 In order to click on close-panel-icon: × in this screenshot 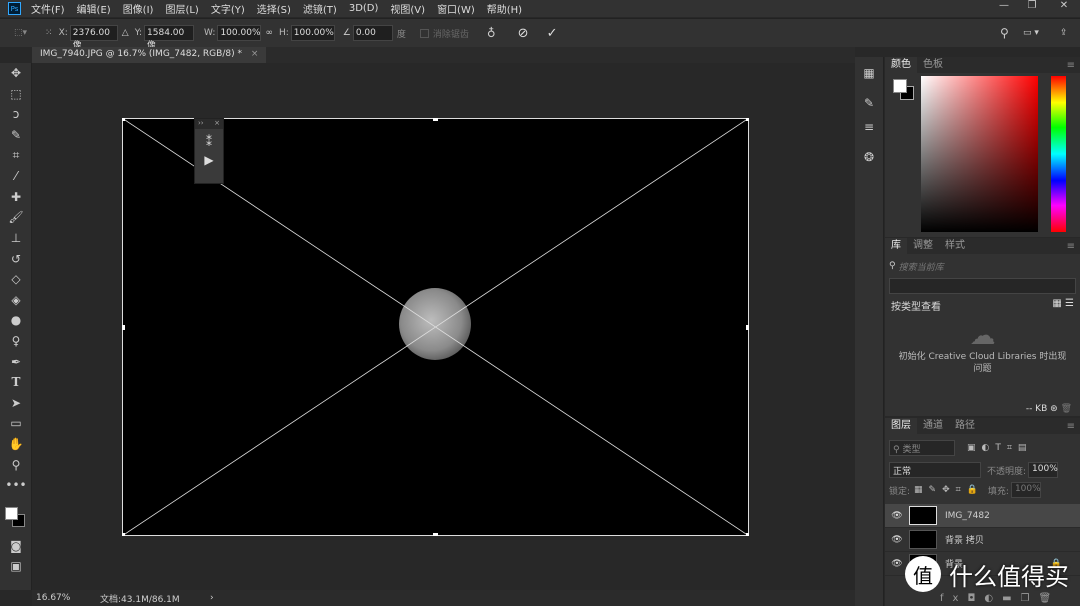, I will do `click(217, 124)`.